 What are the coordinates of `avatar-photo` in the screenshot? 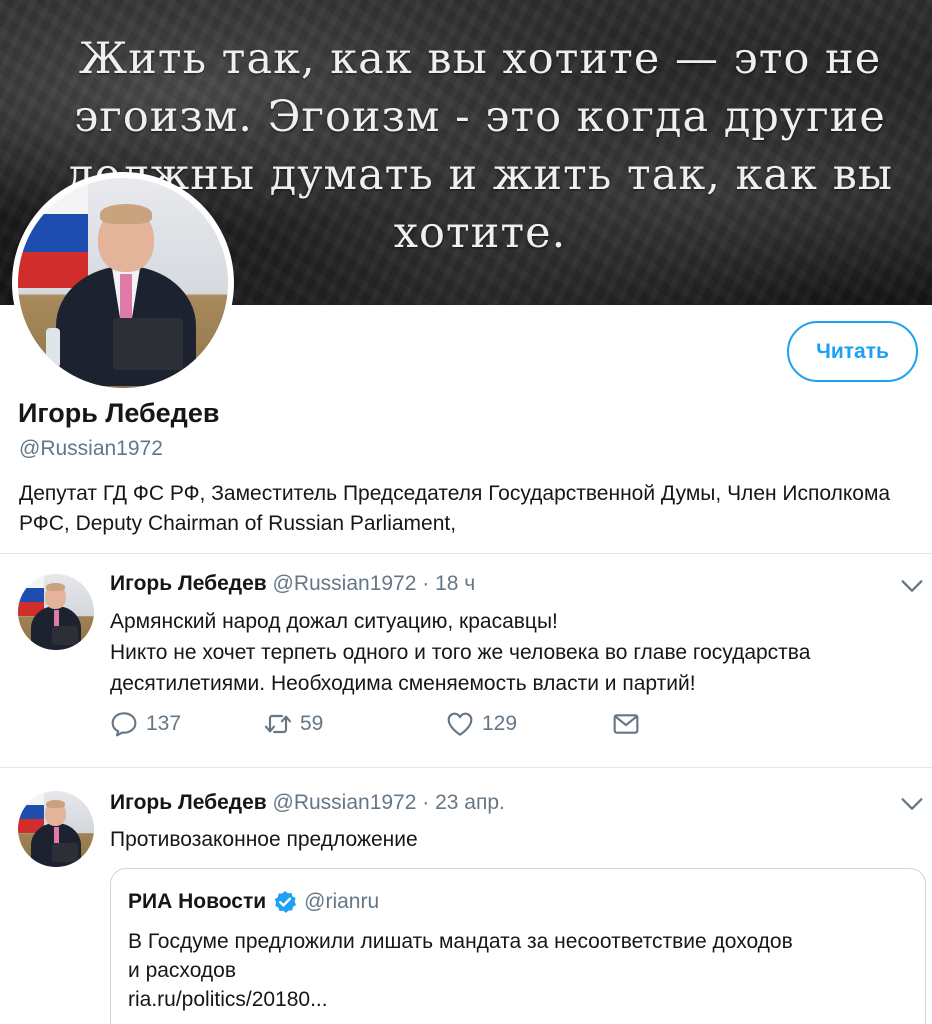 It's located at (123, 283).